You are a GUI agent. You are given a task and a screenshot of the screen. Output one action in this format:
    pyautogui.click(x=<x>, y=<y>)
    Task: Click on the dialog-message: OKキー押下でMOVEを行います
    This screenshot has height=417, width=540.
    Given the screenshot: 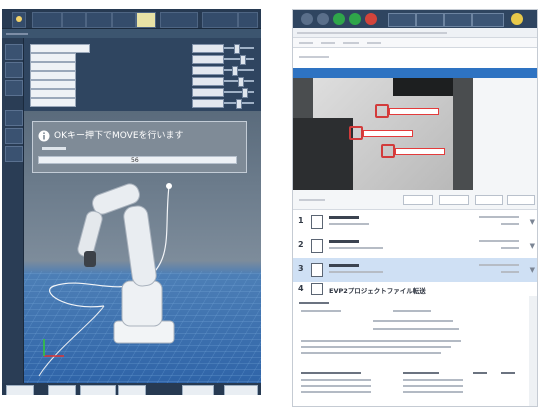 What is the action you would take?
    pyautogui.click(x=119, y=136)
    